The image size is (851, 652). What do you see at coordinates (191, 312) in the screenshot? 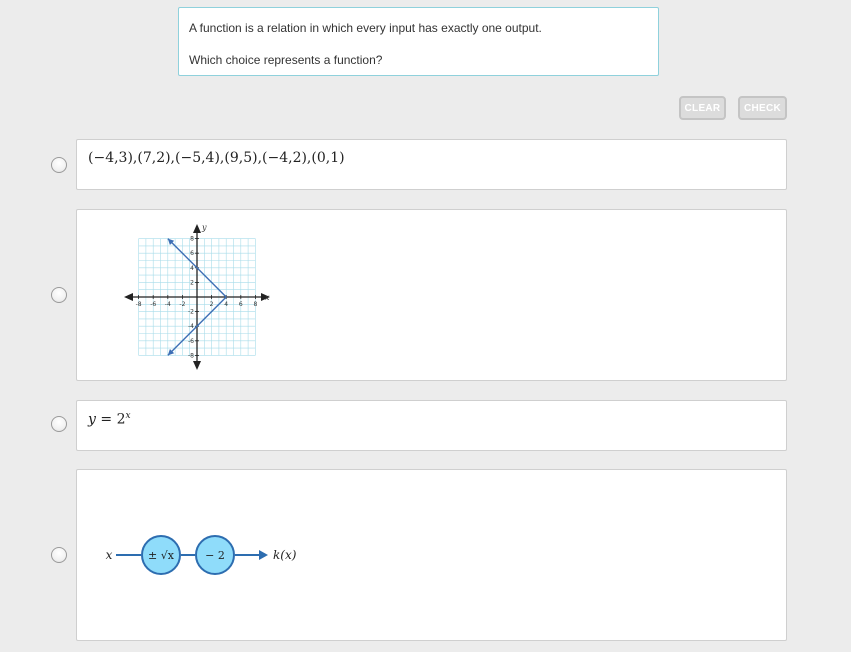
I see `y-tick-label: -2` at bounding box center [191, 312].